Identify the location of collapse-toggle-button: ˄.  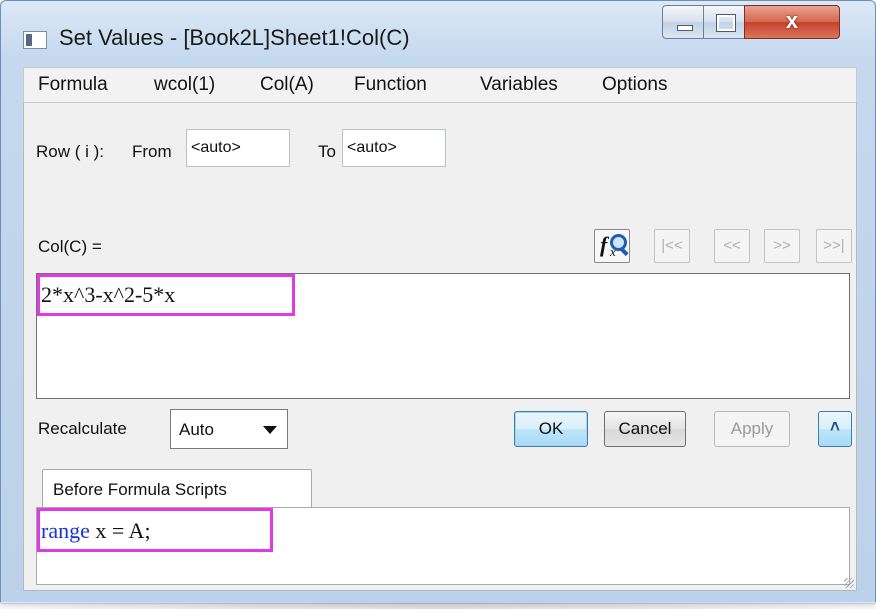
(835, 429).